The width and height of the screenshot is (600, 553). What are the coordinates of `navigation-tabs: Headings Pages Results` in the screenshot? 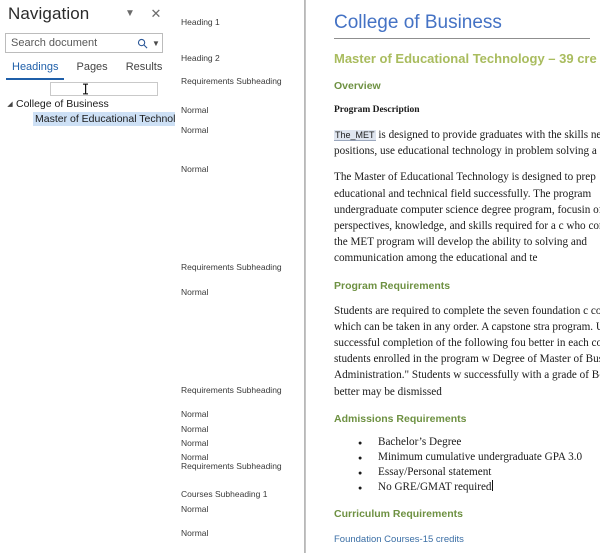 It's located at (87, 70).